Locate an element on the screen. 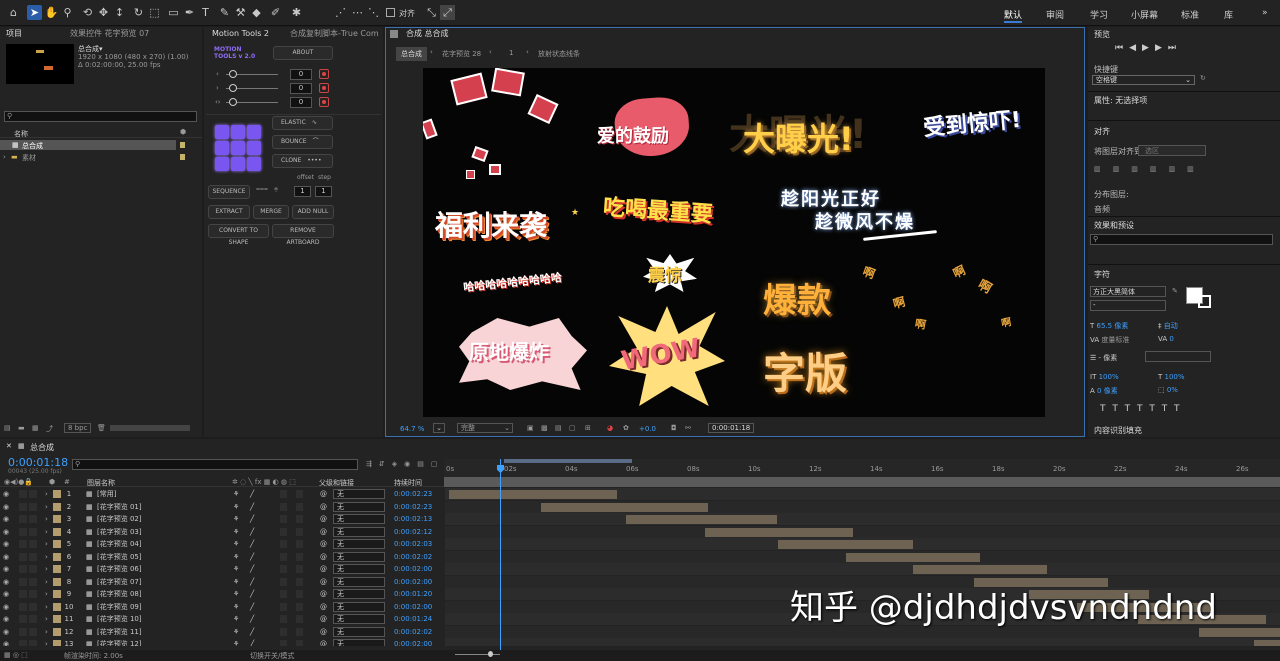  snap-edge-icon: ⤡ is located at coordinates (431, 12).